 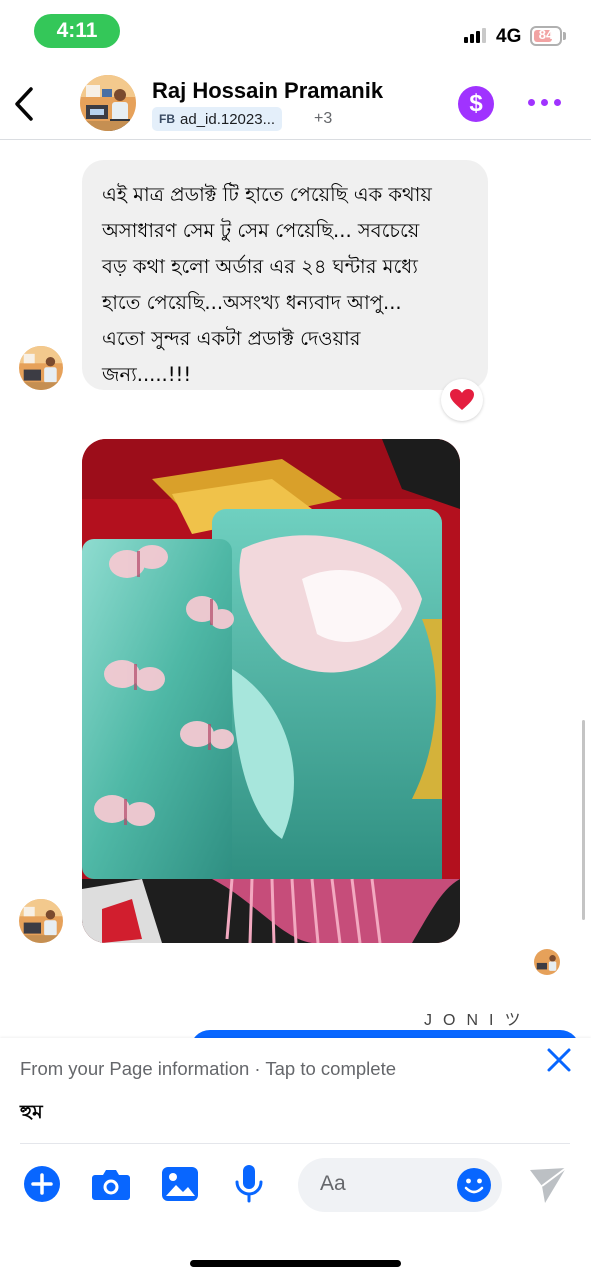 I want to click on chevron-left-icon, so click(x=24, y=104).